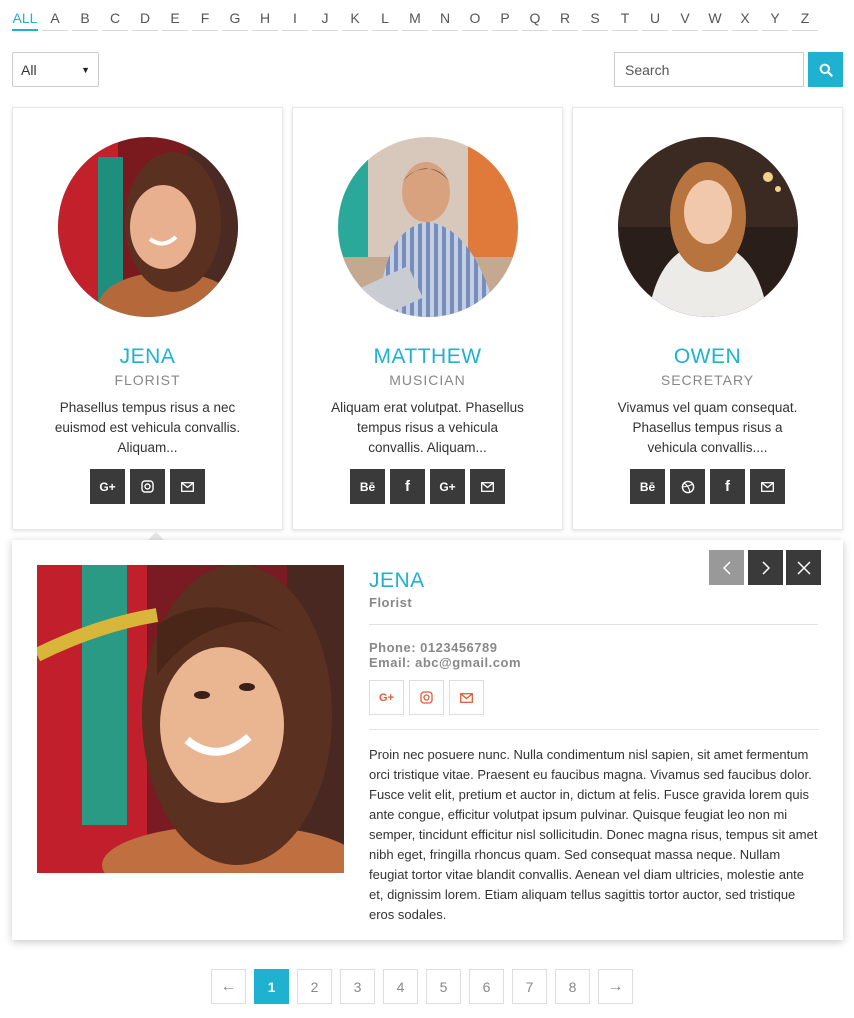  I want to click on social-links: Bē f G+, so click(427, 486).